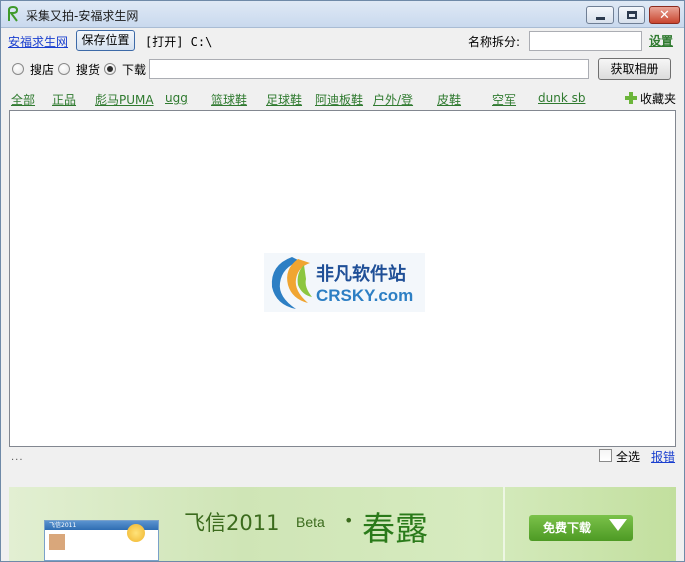 This screenshot has width=685, height=562. Describe the element at coordinates (658, 99) in the screenshot. I see `favorites-label: 收藏夹` at that location.